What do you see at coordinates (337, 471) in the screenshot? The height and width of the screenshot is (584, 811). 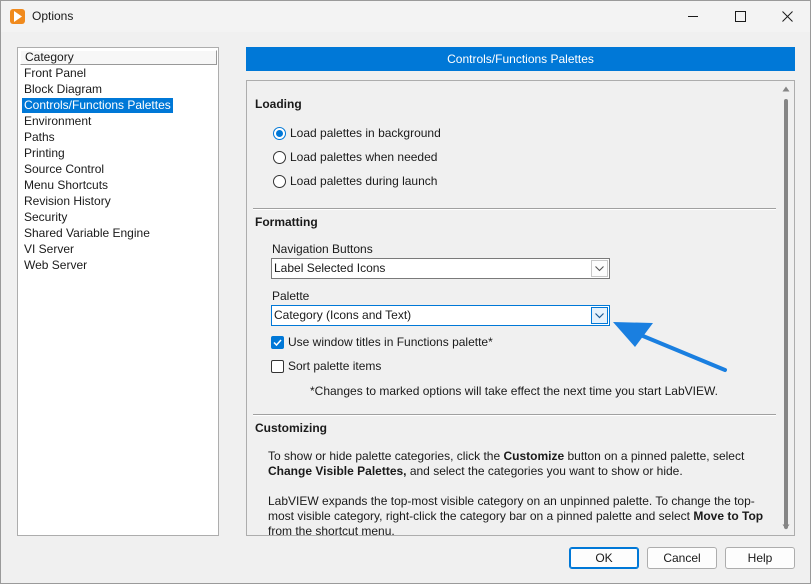 I see `bold-text-run: Change Visible Palettes,` at bounding box center [337, 471].